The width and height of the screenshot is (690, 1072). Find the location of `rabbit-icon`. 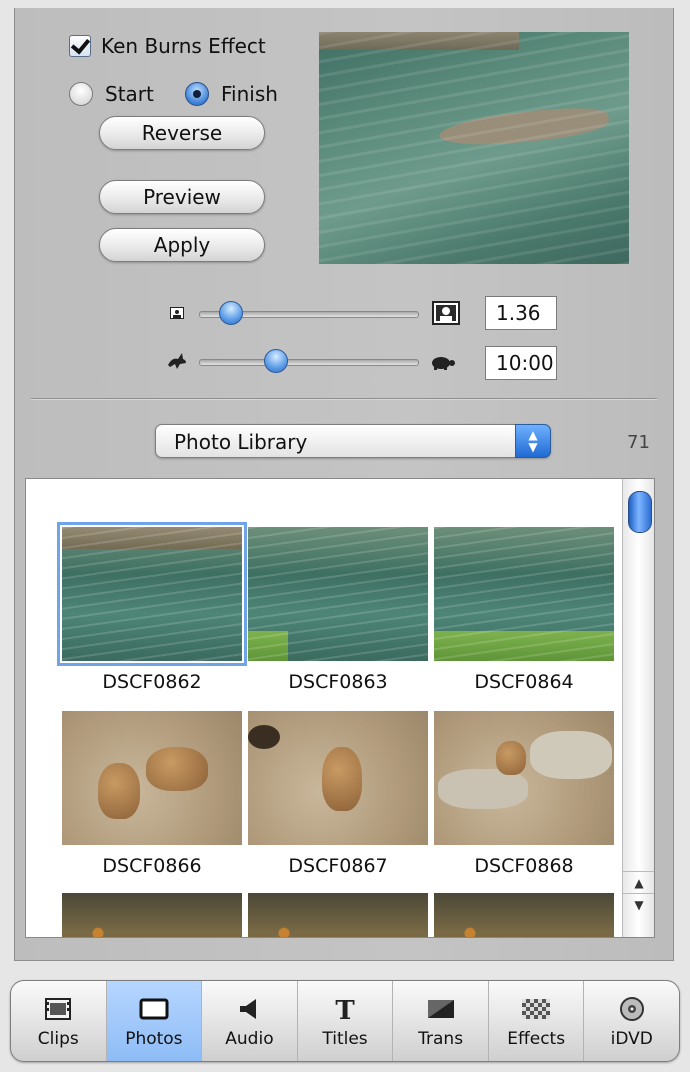

rabbit-icon is located at coordinates (177, 361).